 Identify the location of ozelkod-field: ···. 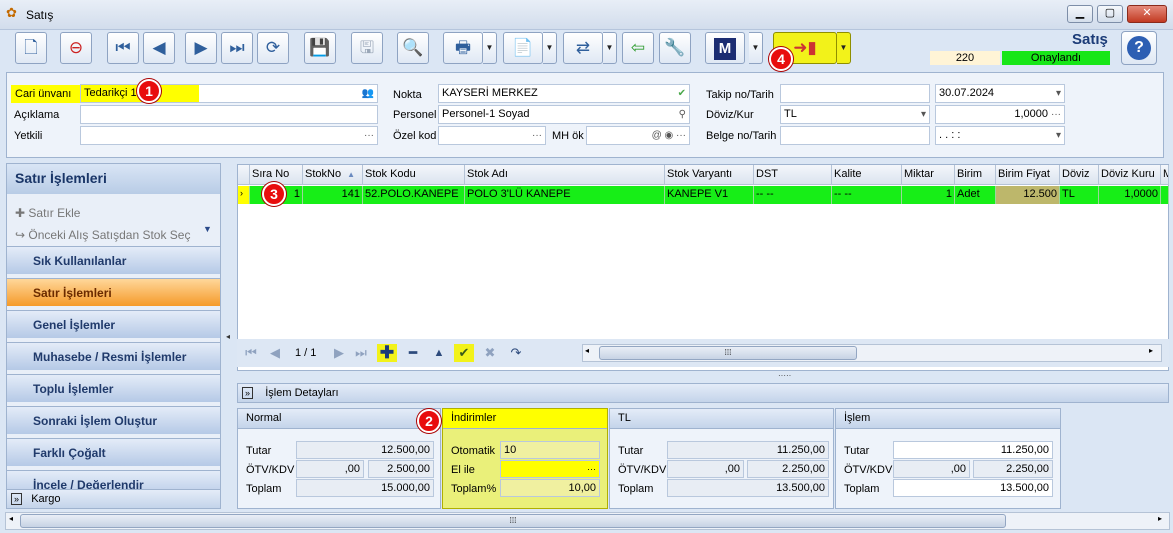
(492, 135).